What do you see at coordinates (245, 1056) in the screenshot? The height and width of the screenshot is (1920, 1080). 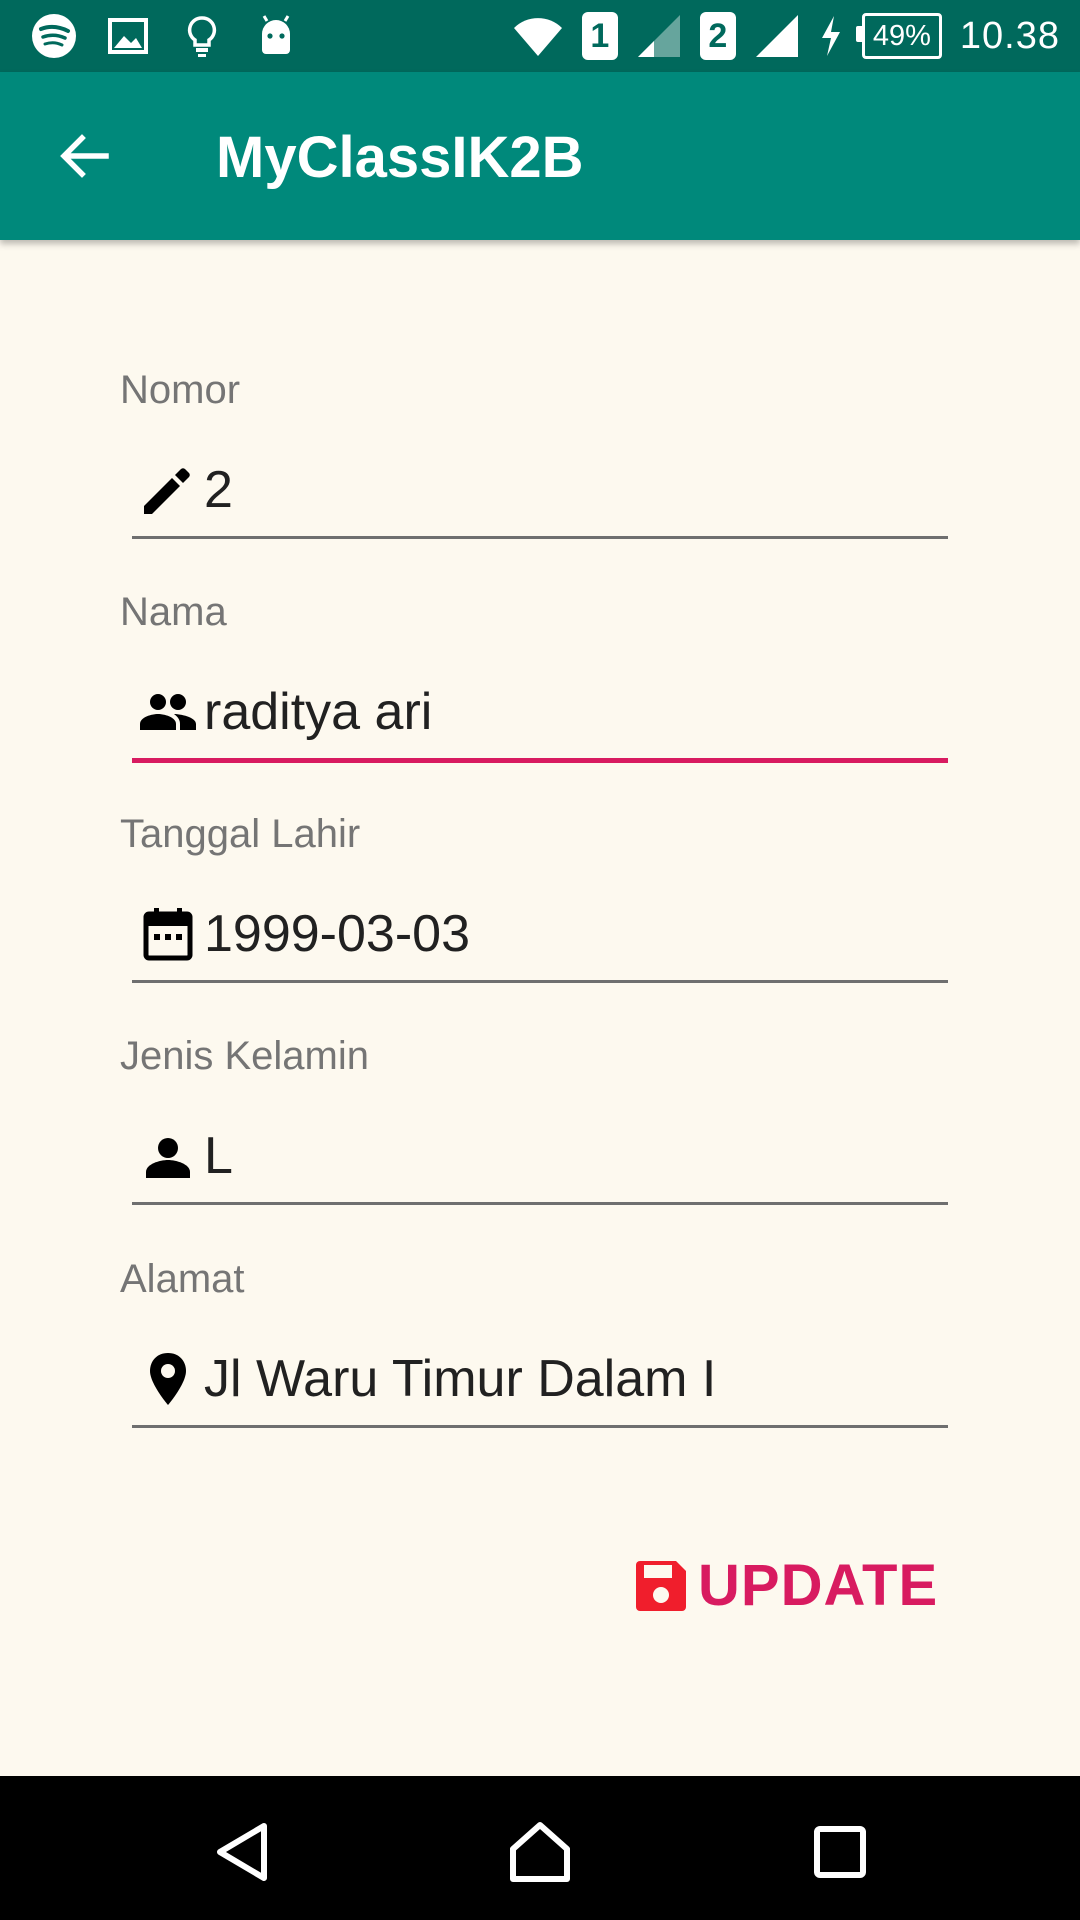 I see `field-label: Jenis Kelamin` at bounding box center [245, 1056].